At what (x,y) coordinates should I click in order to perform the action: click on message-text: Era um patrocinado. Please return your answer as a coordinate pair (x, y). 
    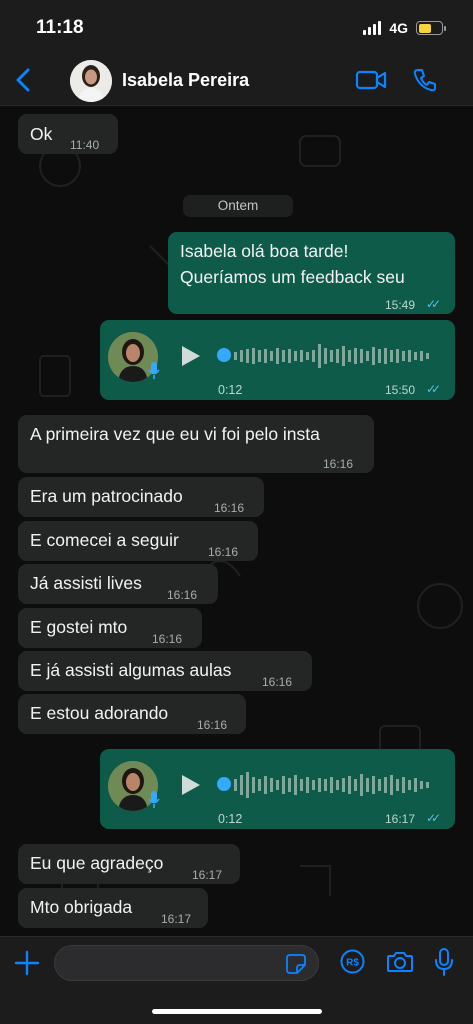
    Looking at the image, I should click on (106, 496).